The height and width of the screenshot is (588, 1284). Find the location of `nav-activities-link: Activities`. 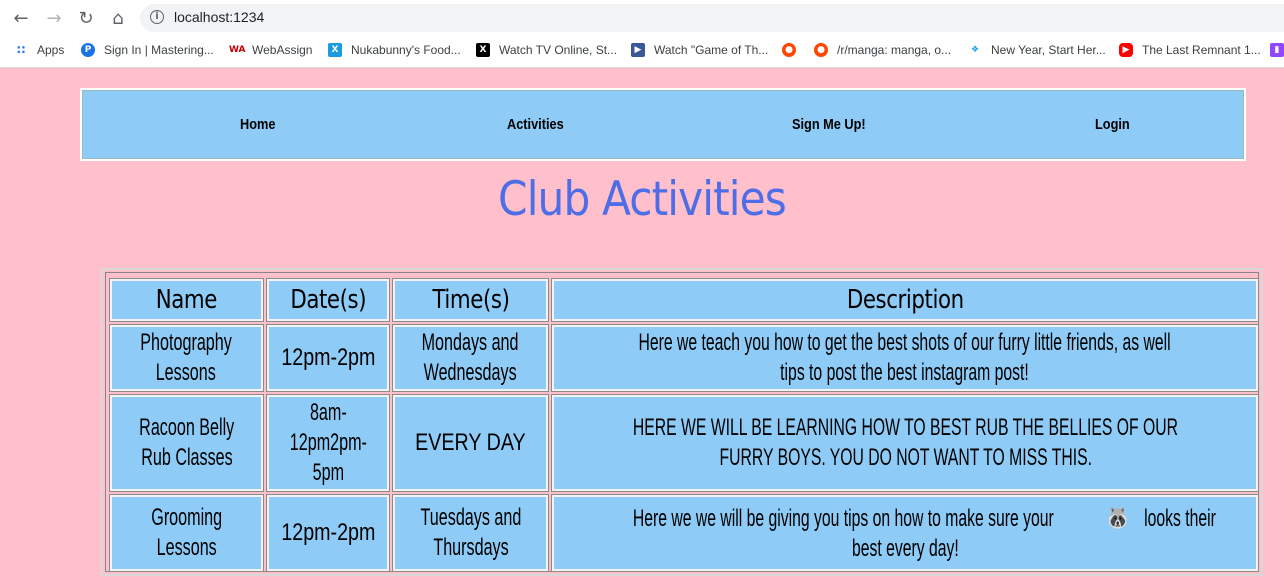

nav-activities-link: Activities is located at coordinates (535, 124).